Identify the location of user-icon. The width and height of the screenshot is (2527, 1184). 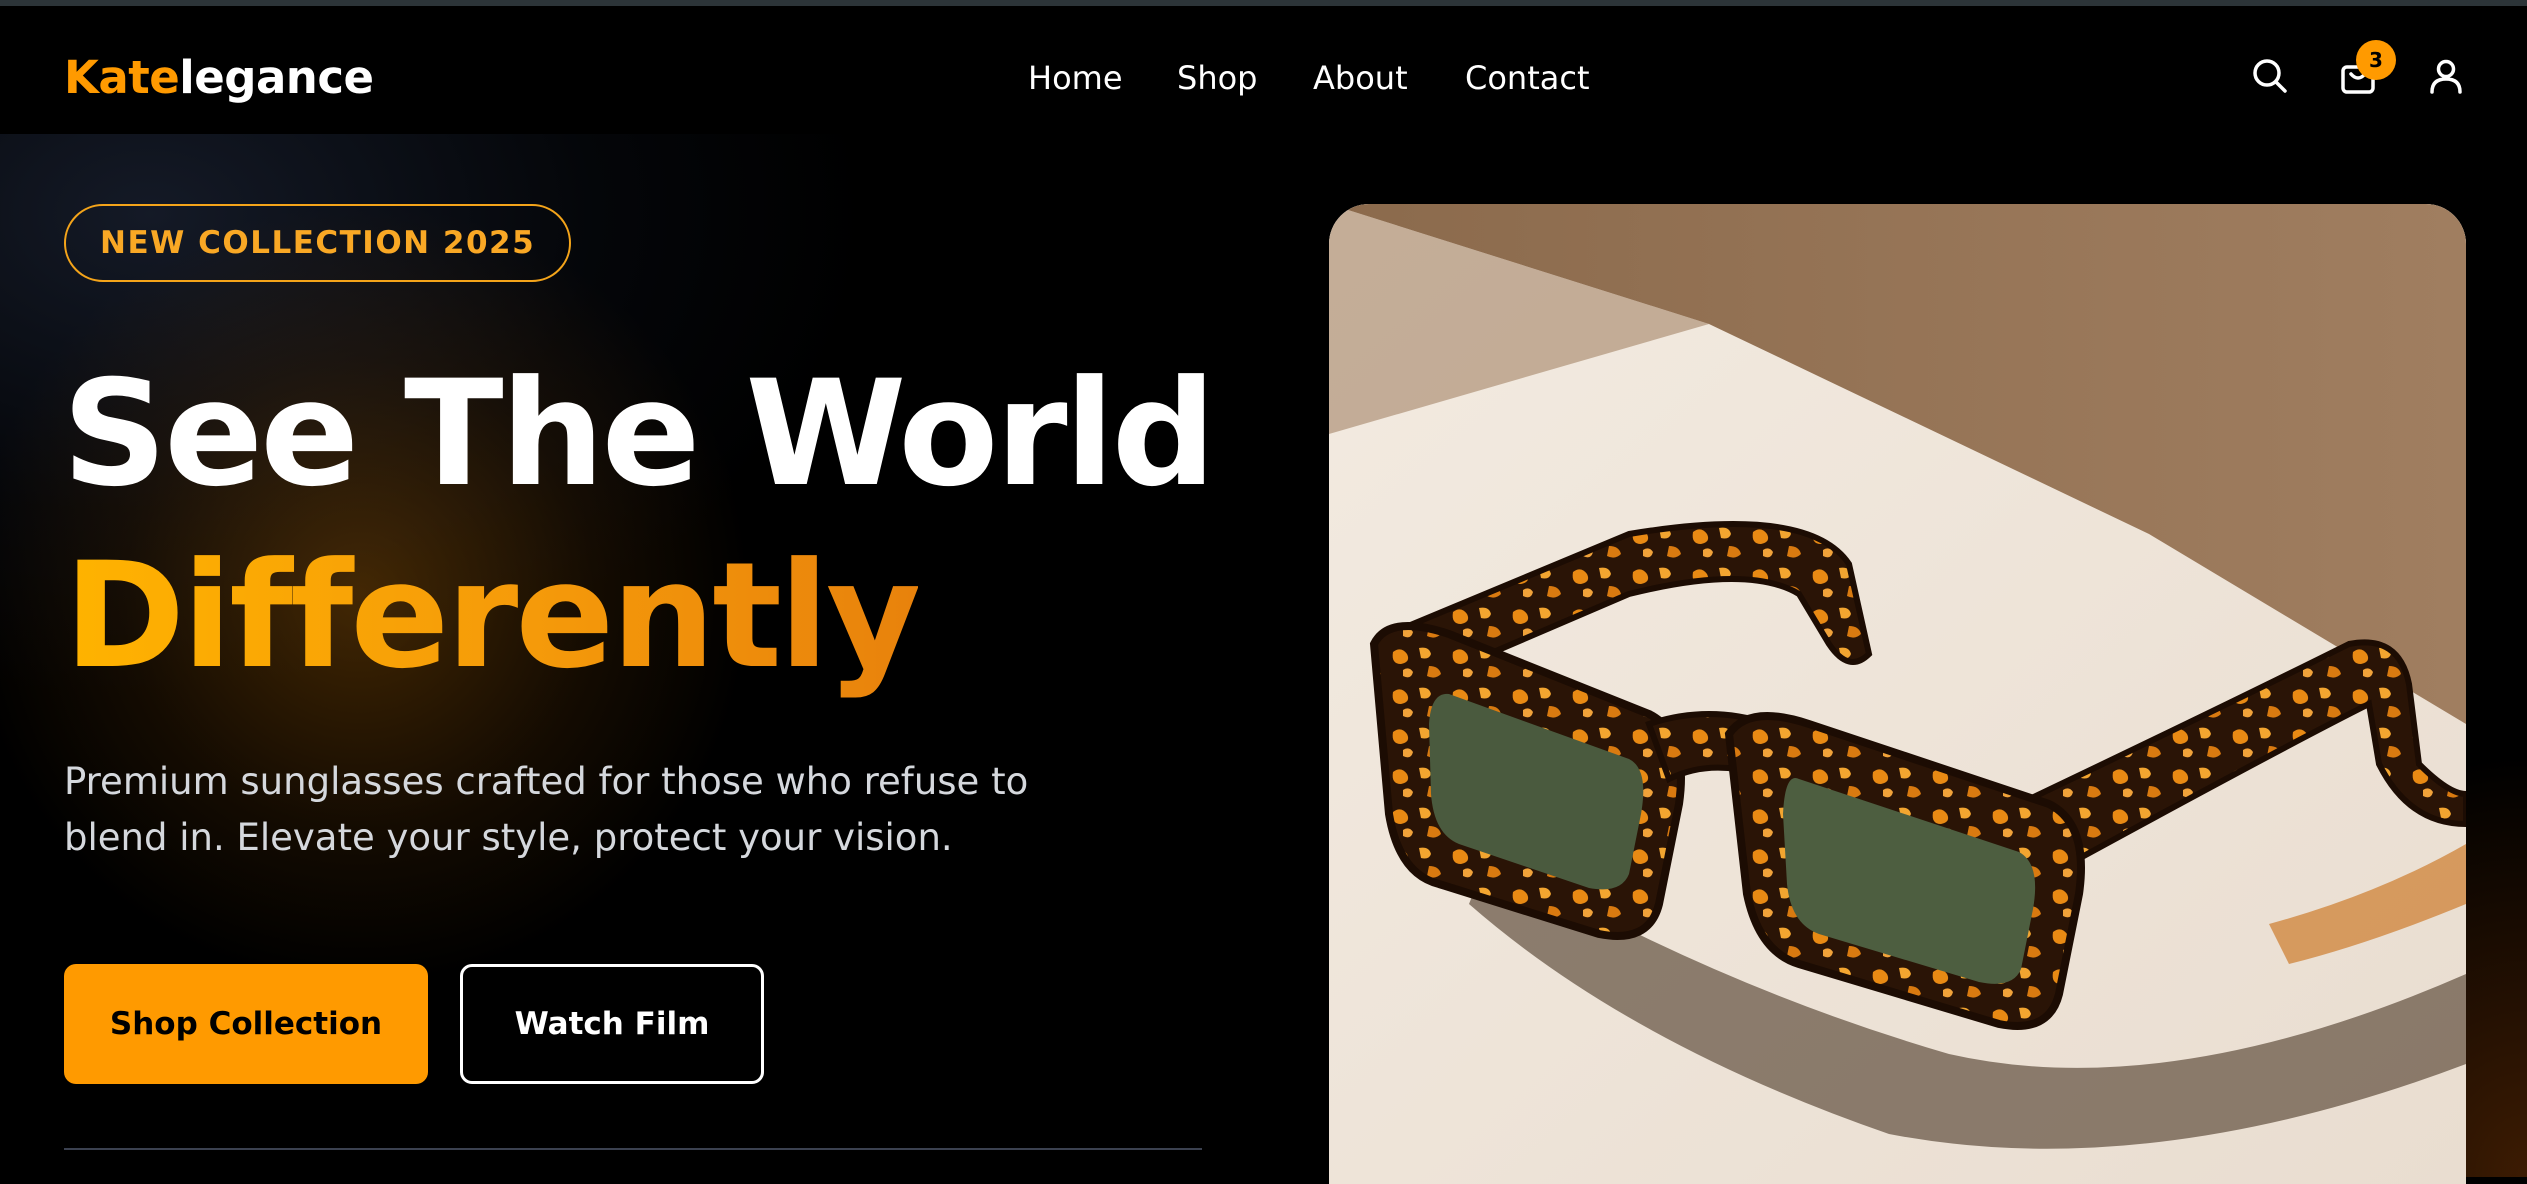
(2446, 76).